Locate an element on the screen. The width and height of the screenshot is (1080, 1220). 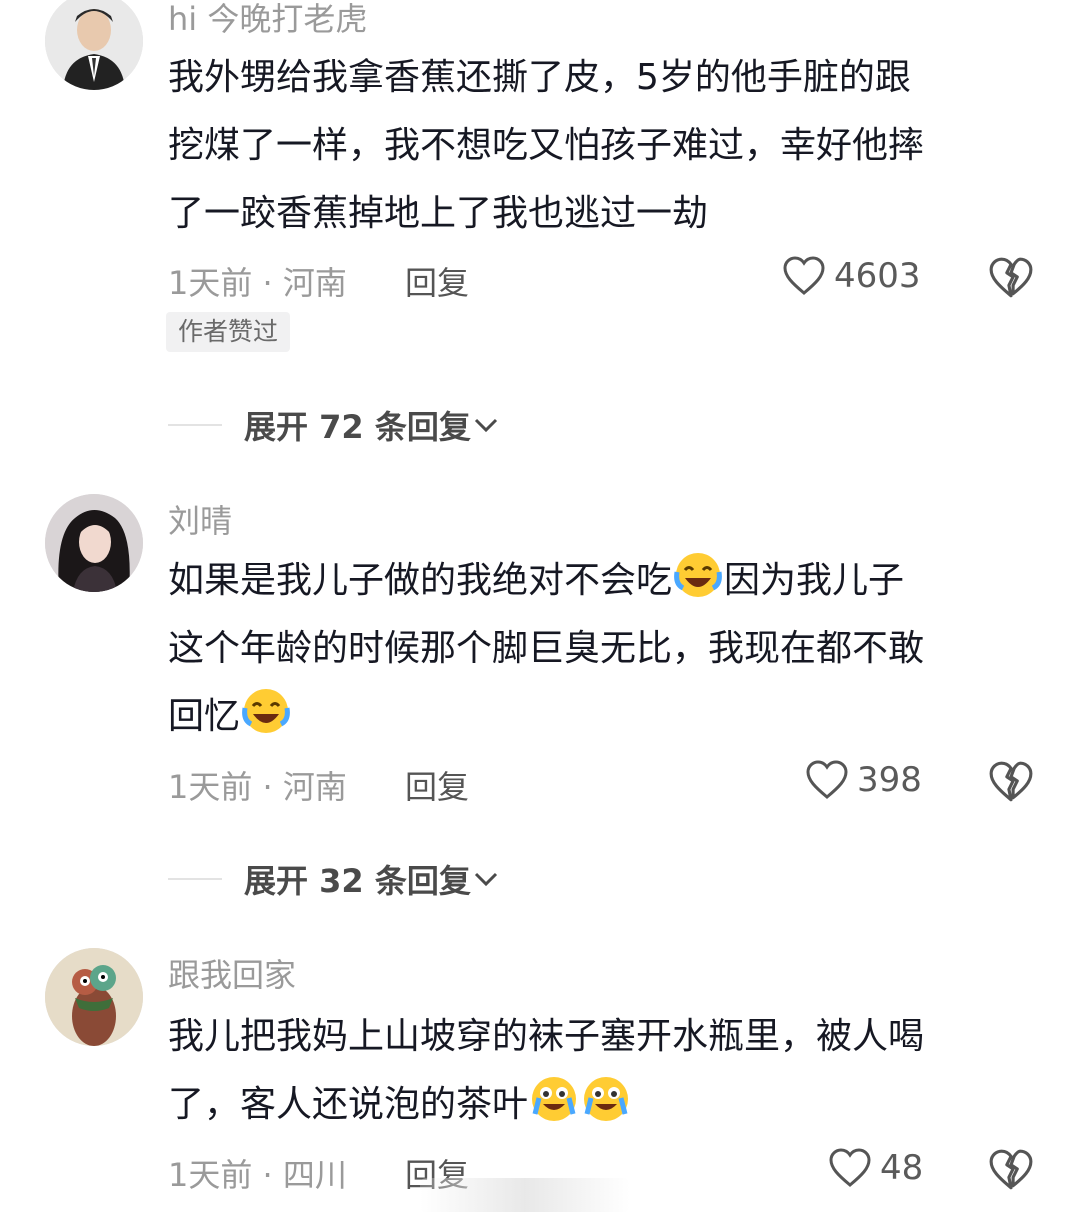
comment-line: 了一跤香蕉掉地上了我也逃过一劫 is located at coordinates (438, 213).